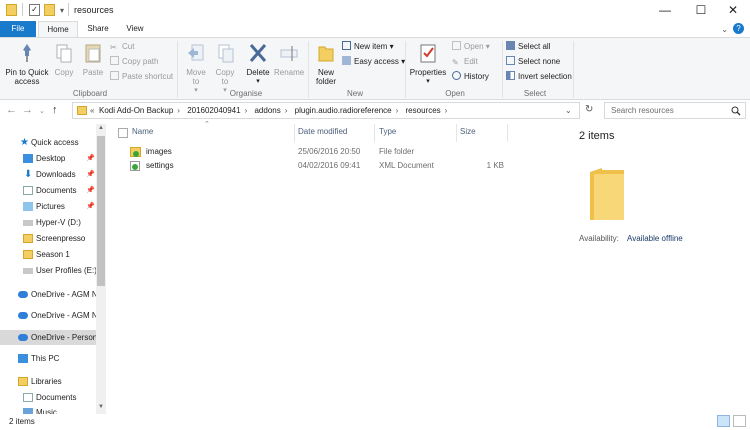  I want to click on copy-button: Copy, so click(64, 59).